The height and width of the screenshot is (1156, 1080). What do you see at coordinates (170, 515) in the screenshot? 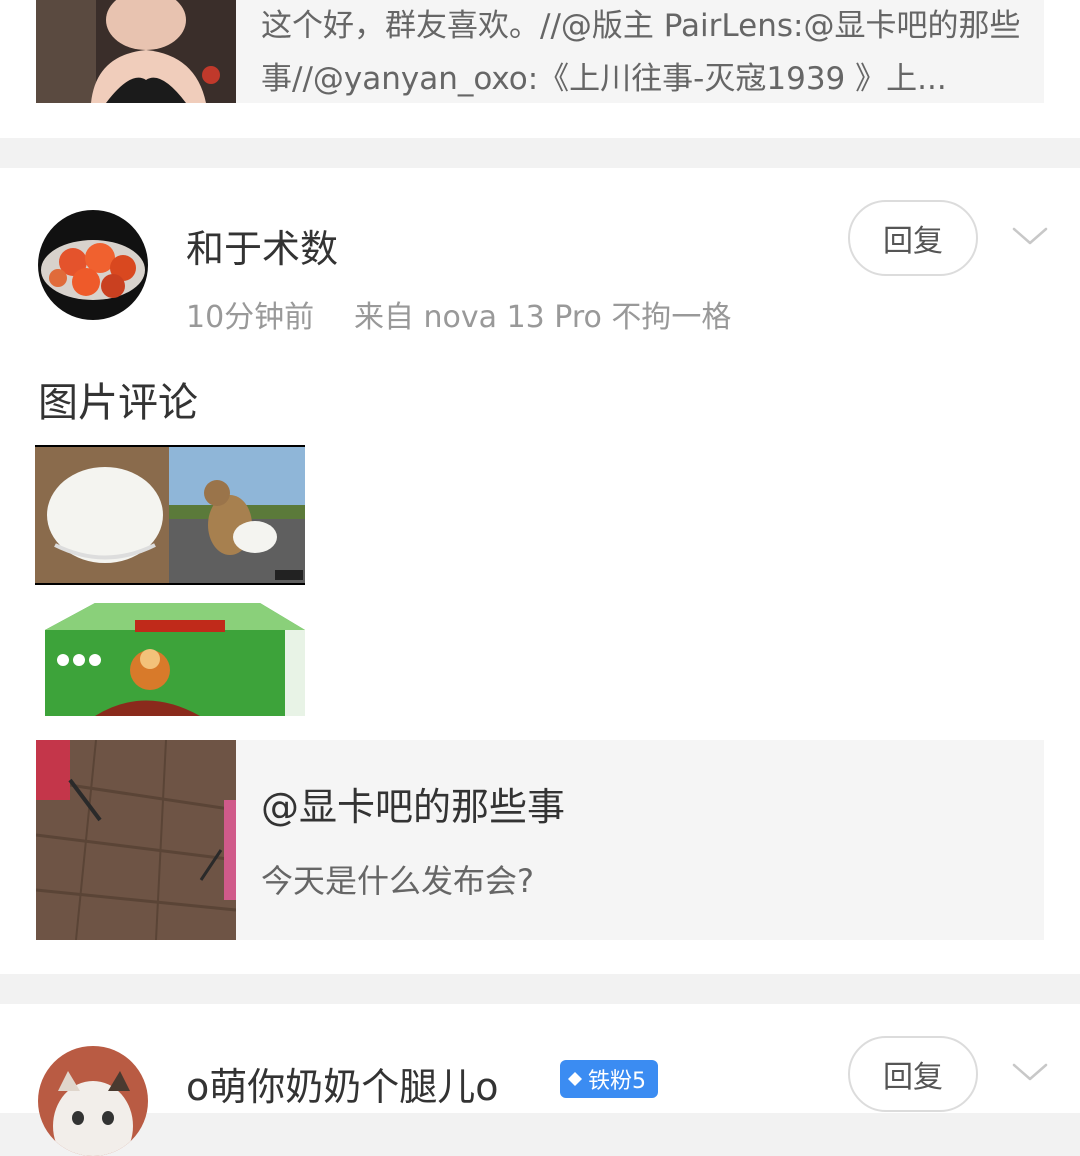
I see `post-image` at bounding box center [170, 515].